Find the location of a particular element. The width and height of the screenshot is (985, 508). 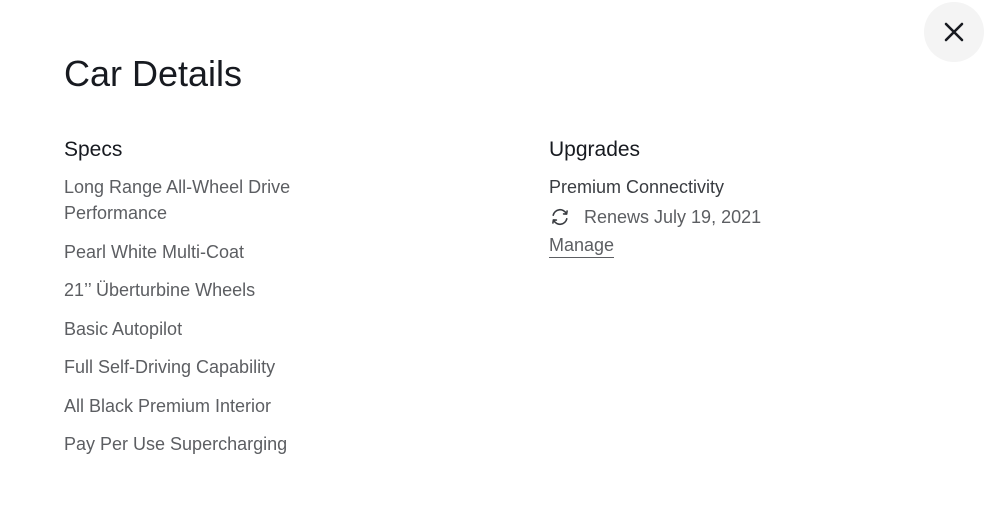

spec-item-drive: Long Range All-Wheel Drive Performance is located at coordinates (177, 200).